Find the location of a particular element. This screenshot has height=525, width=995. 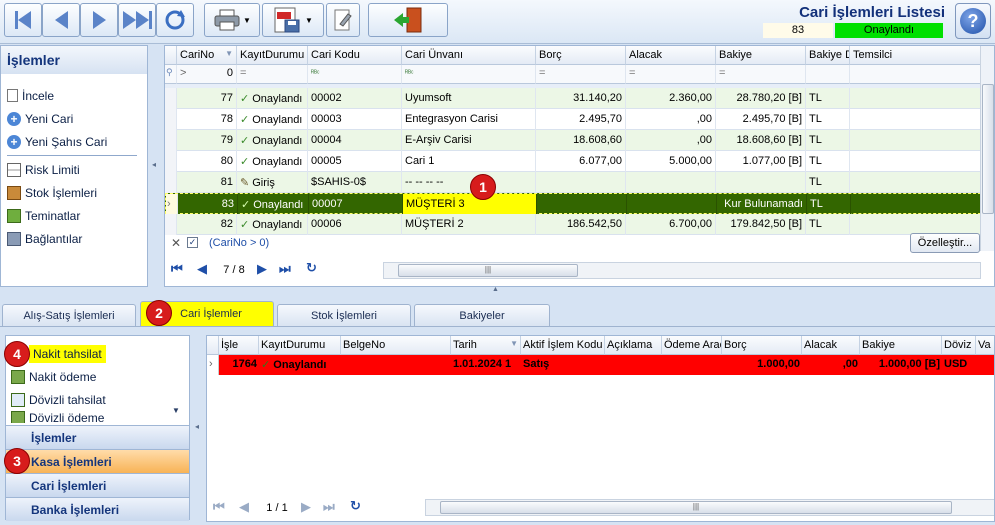

dovizli-tahsilat-item: Dövizli tahsilat is located at coordinates (97, 399).